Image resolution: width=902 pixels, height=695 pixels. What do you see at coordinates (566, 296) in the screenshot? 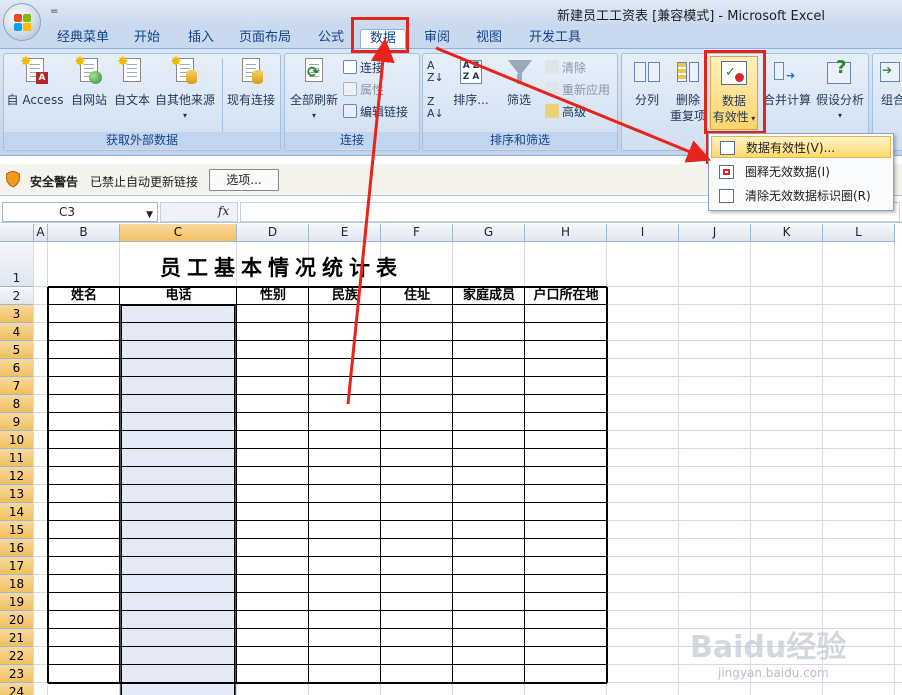
I see `header-cell: 户口所在地` at bounding box center [566, 296].